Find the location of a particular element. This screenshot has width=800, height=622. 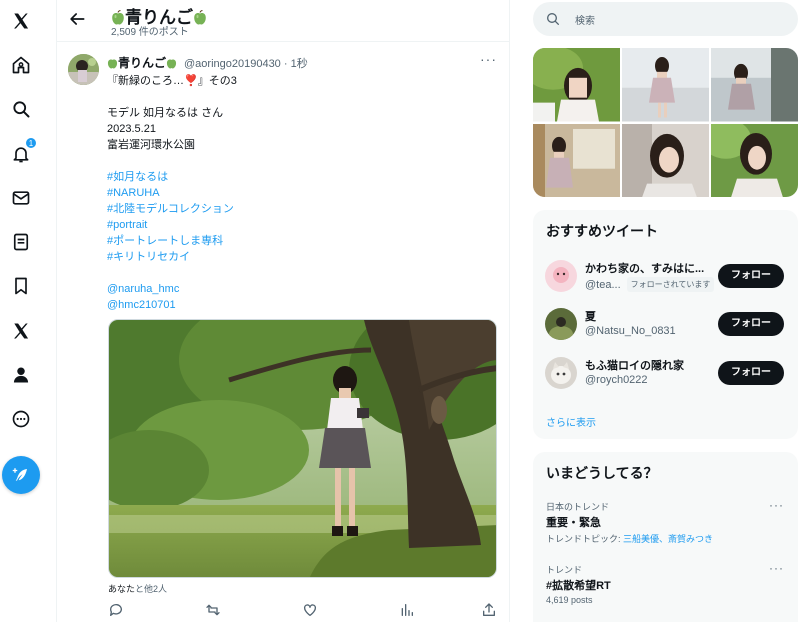

trend-context: トレンド is located at coordinates (564, 570).